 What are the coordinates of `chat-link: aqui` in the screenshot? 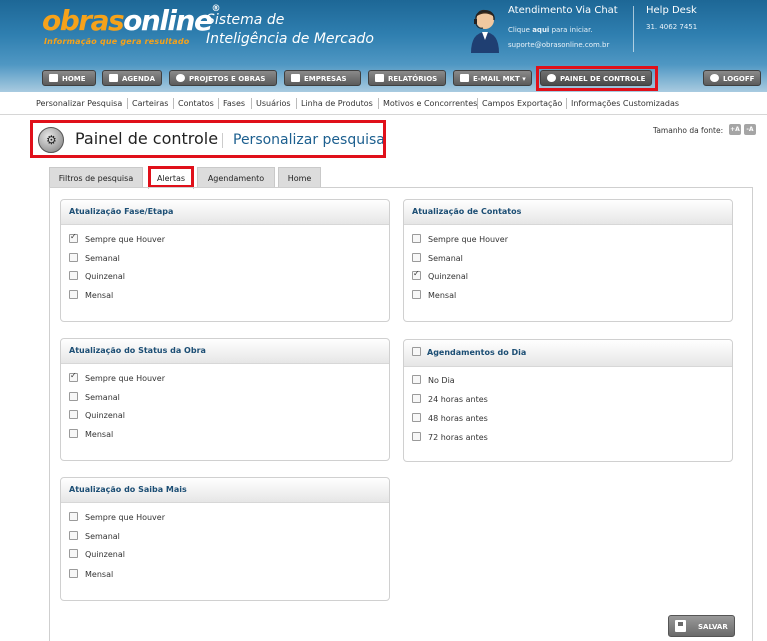 It's located at (540, 30).